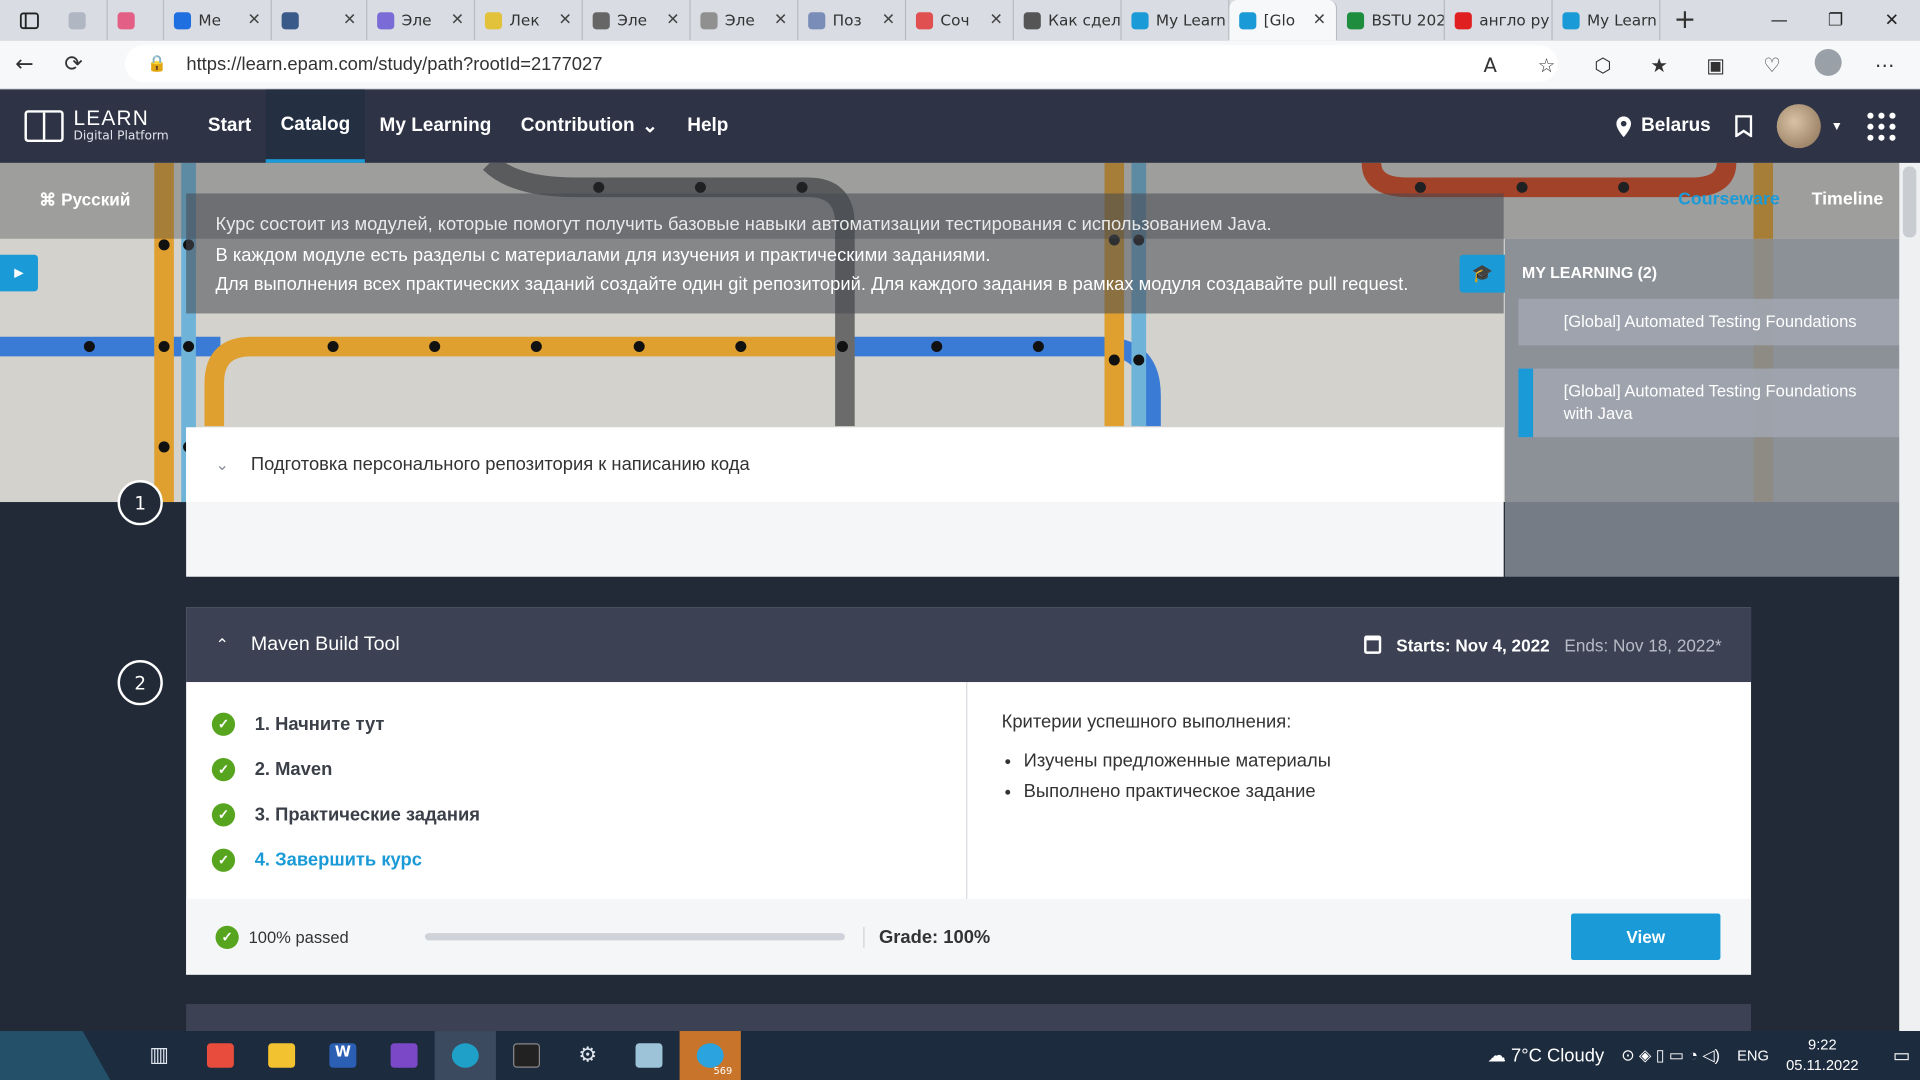 The height and width of the screenshot is (1080, 1920). Describe the element at coordinates (1901, 1055) in the screenshot. I see `notifications-icon: ▭` at that location.